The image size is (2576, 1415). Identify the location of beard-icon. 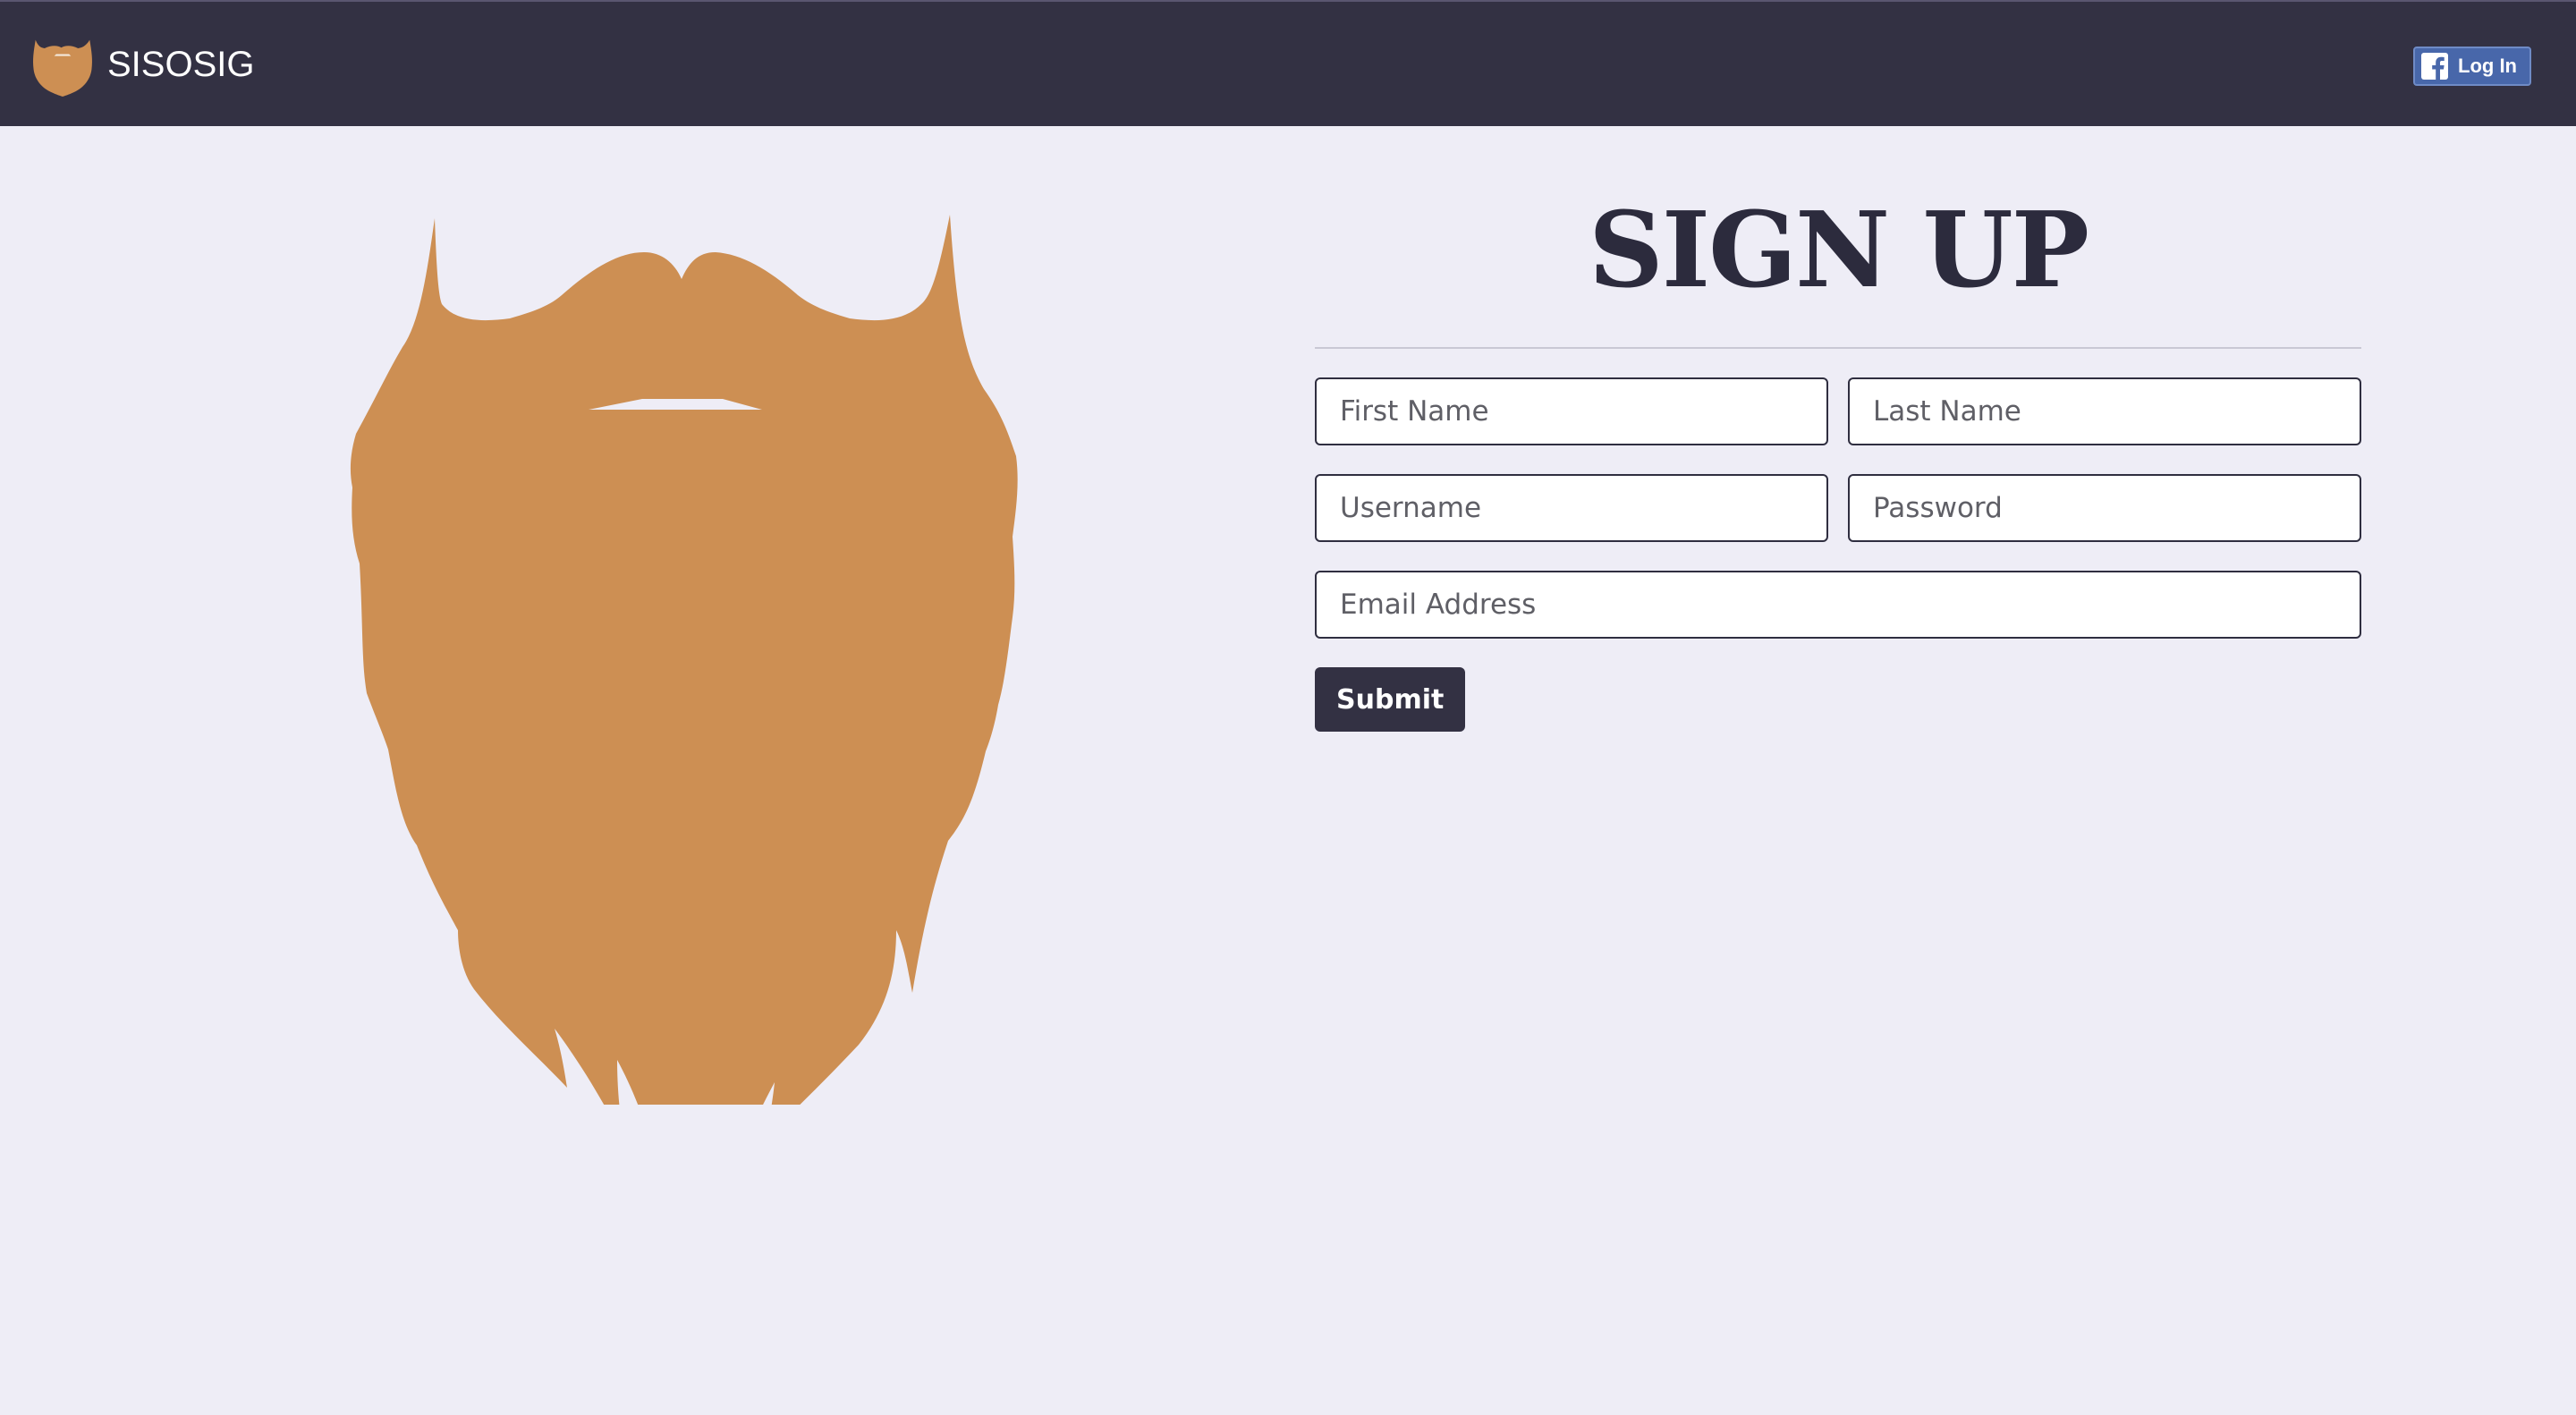
(62, 68).